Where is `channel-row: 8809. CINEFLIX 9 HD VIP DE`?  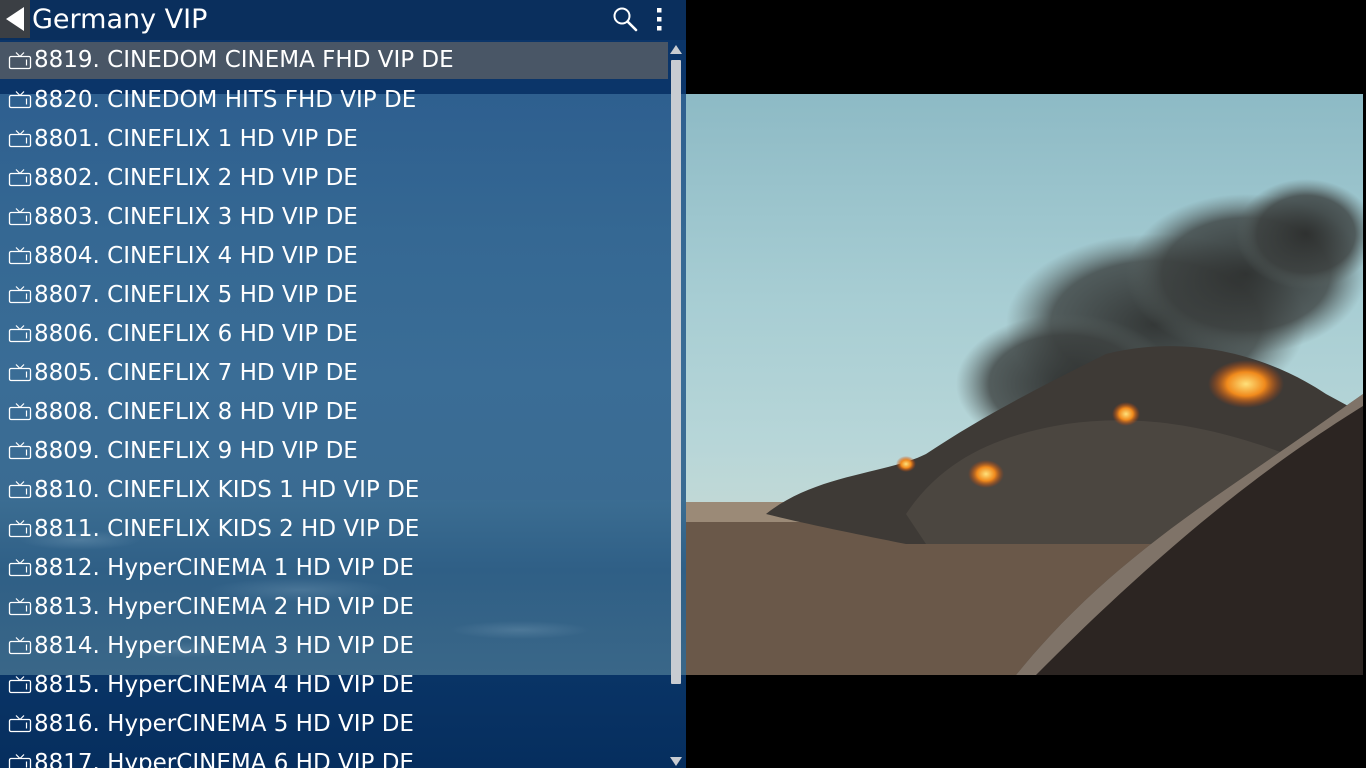
channel-row: 8809. CINEFLIX 9 HD VIP DE is located at coordinates (334, 451).